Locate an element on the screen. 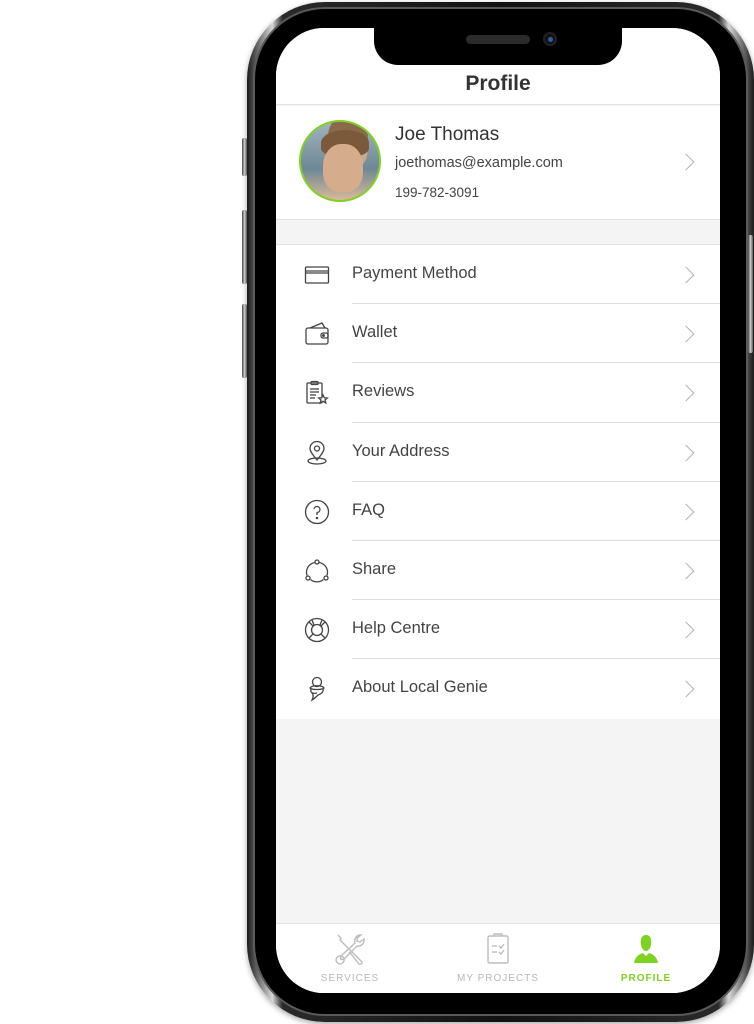 The image size is (754, 1024). speaker-grille is located at coordinates (498, 39).